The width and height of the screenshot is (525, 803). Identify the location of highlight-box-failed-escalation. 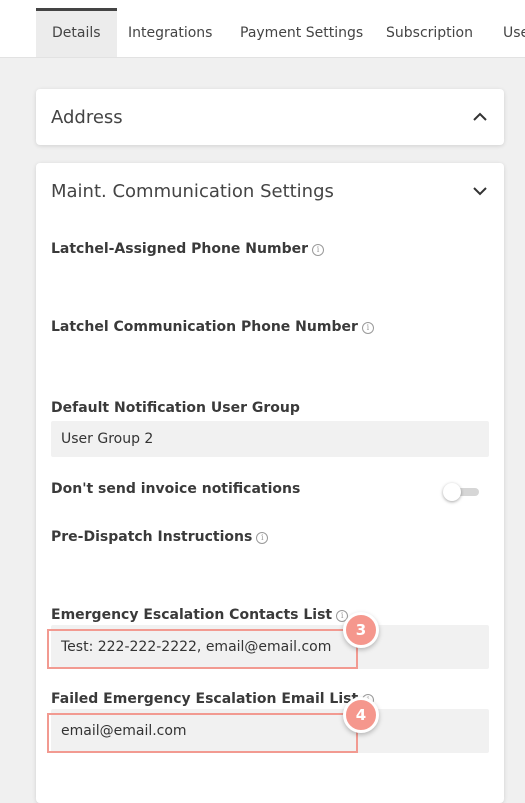
(202, 733).